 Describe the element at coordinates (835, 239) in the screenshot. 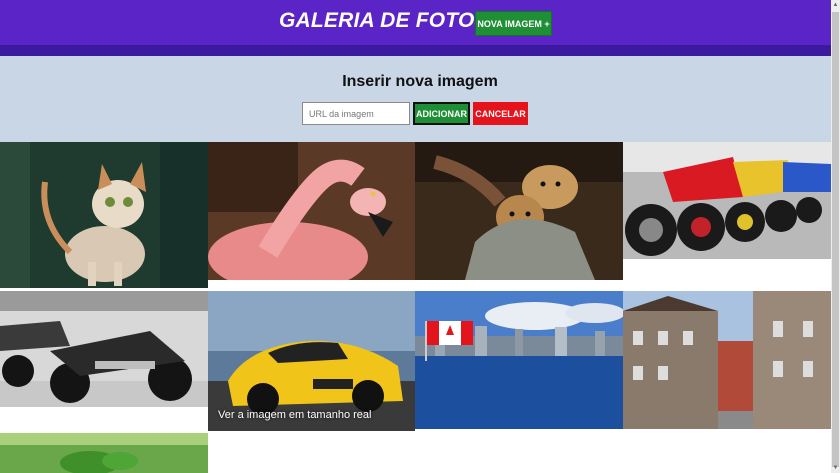

I see `scroll-thumb` at that location.